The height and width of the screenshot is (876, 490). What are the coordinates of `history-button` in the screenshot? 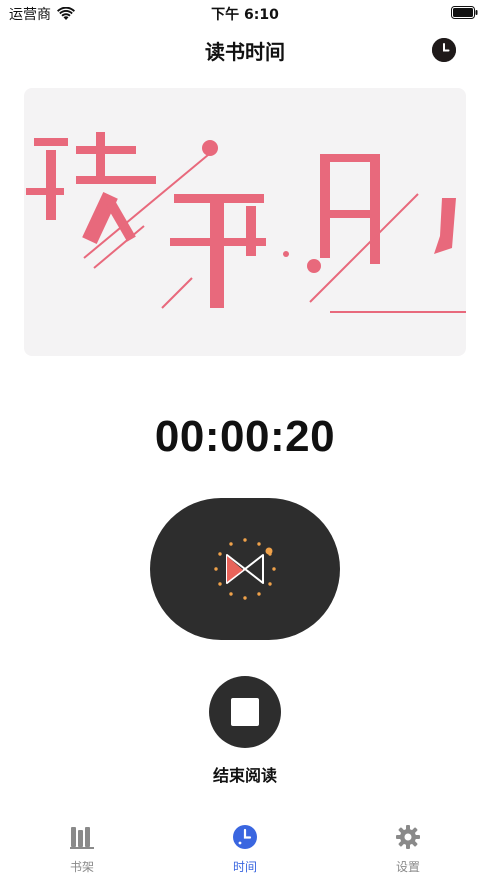 It's located at (444, 50).